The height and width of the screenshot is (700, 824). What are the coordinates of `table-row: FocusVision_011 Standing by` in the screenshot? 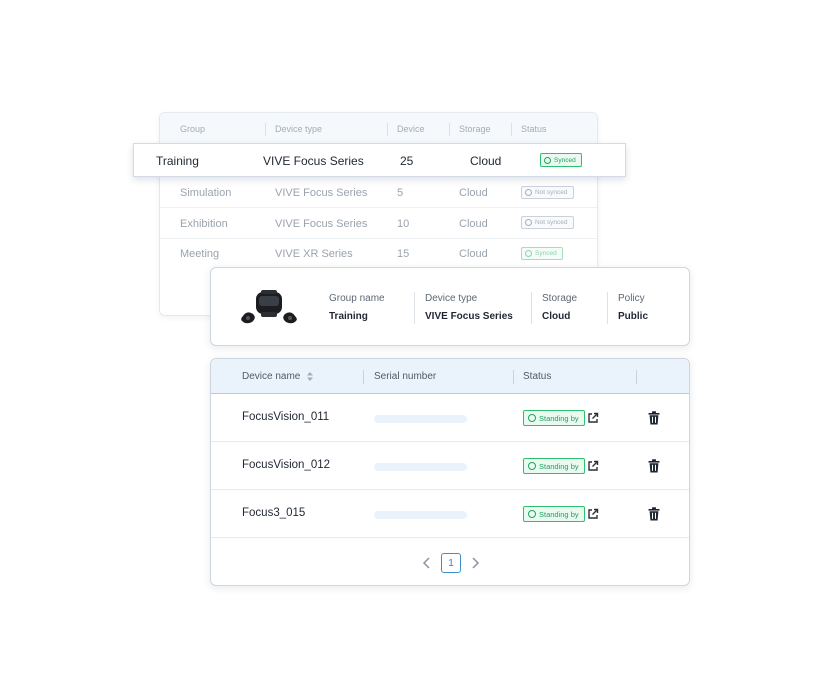 It's located at (450, 418).